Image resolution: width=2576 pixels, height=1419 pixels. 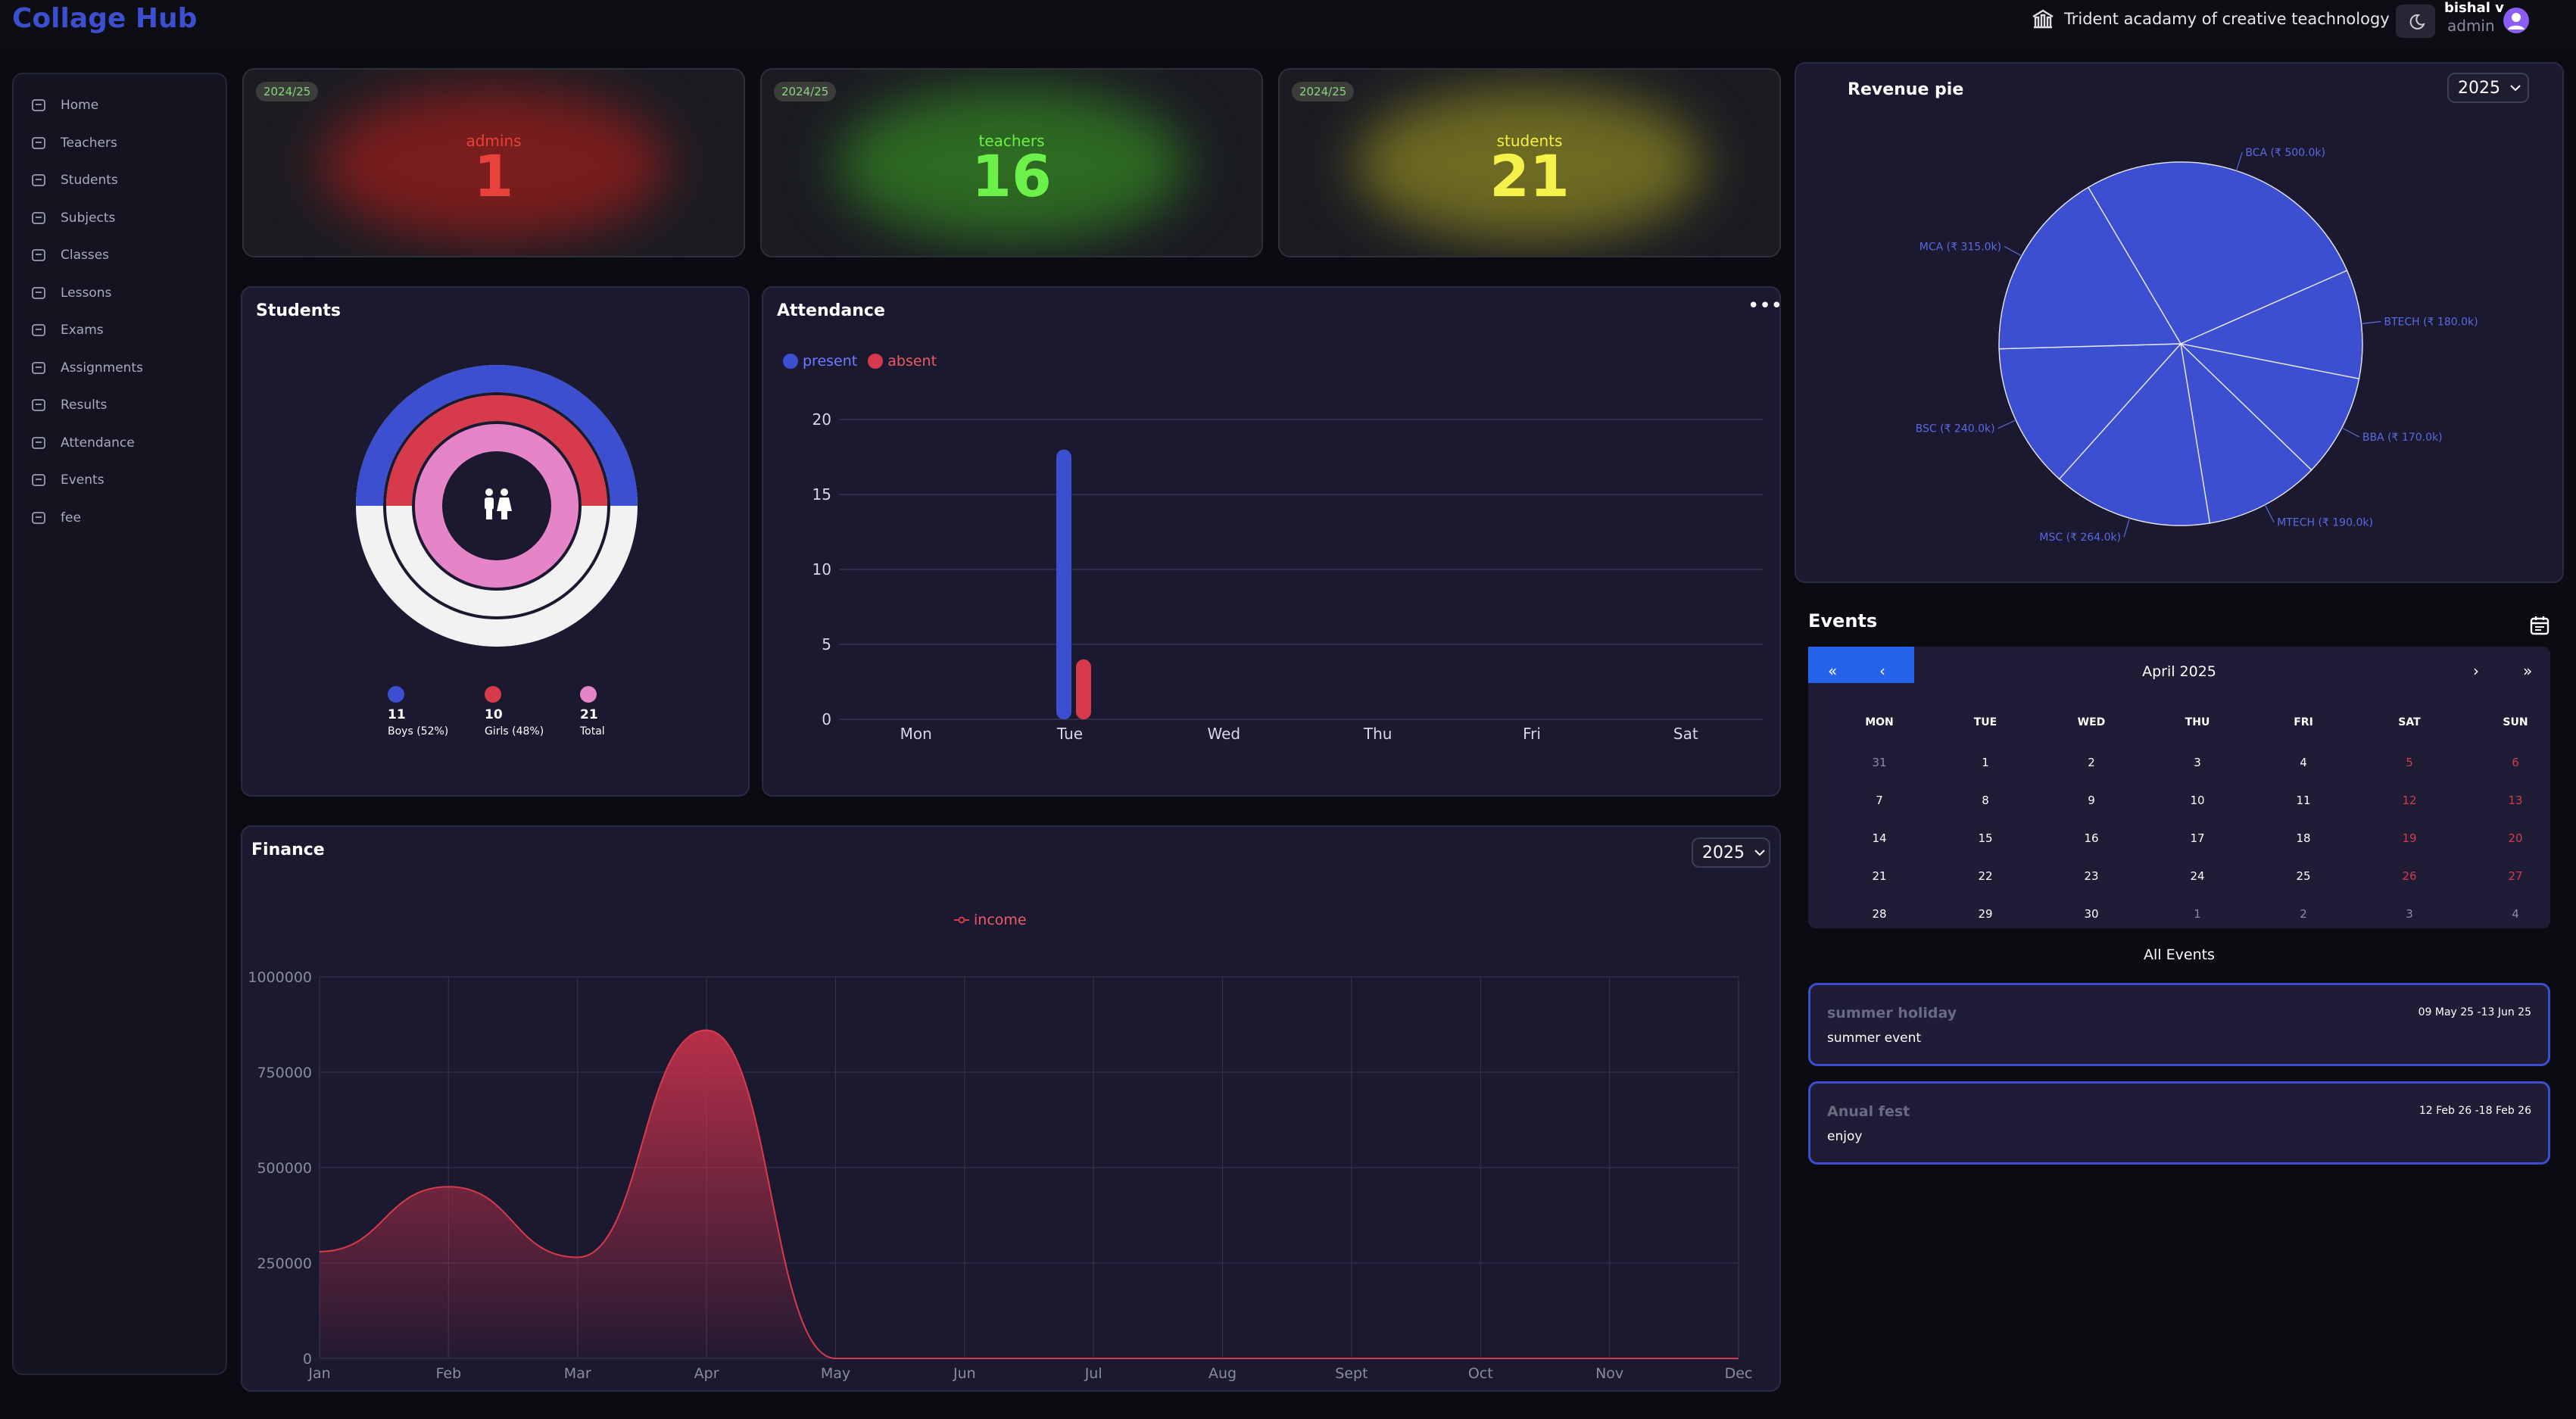 I want to click on calendar-day: 10, so click(x=2197, y=800).